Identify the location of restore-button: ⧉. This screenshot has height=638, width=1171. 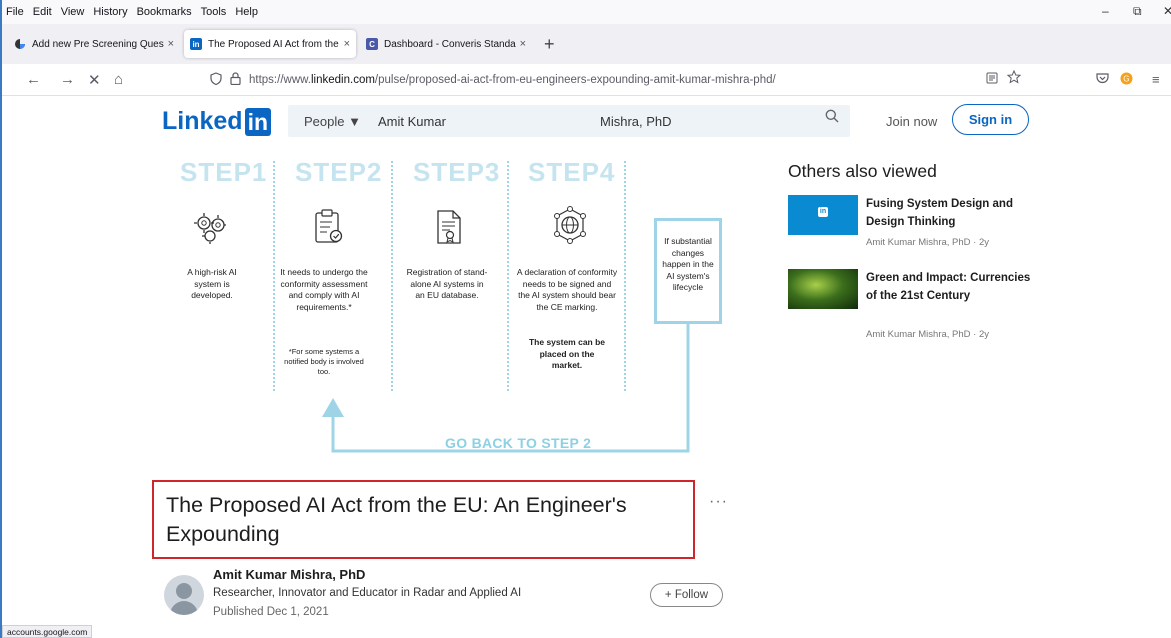
(1137, 11).